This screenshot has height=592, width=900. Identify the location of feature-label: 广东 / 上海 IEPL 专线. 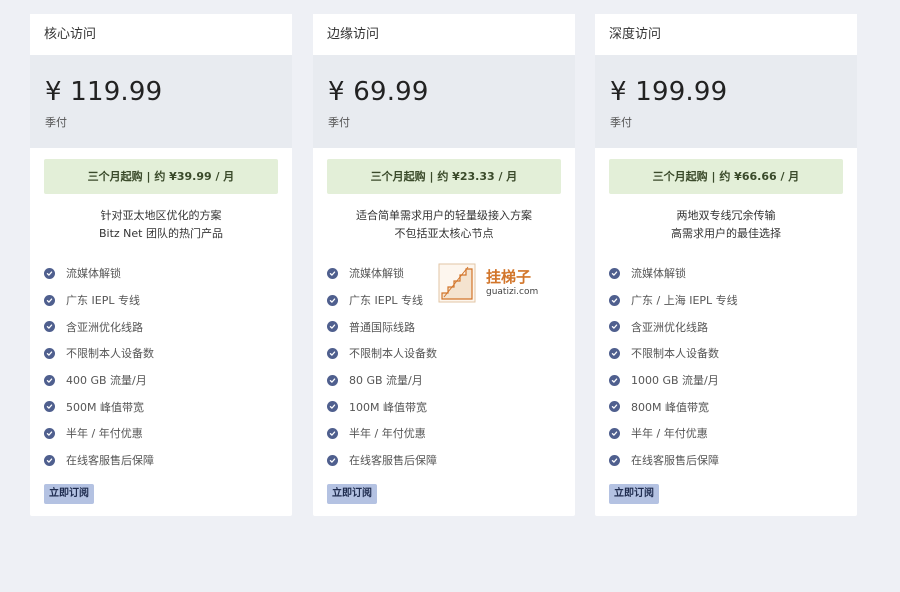
(684, 301).